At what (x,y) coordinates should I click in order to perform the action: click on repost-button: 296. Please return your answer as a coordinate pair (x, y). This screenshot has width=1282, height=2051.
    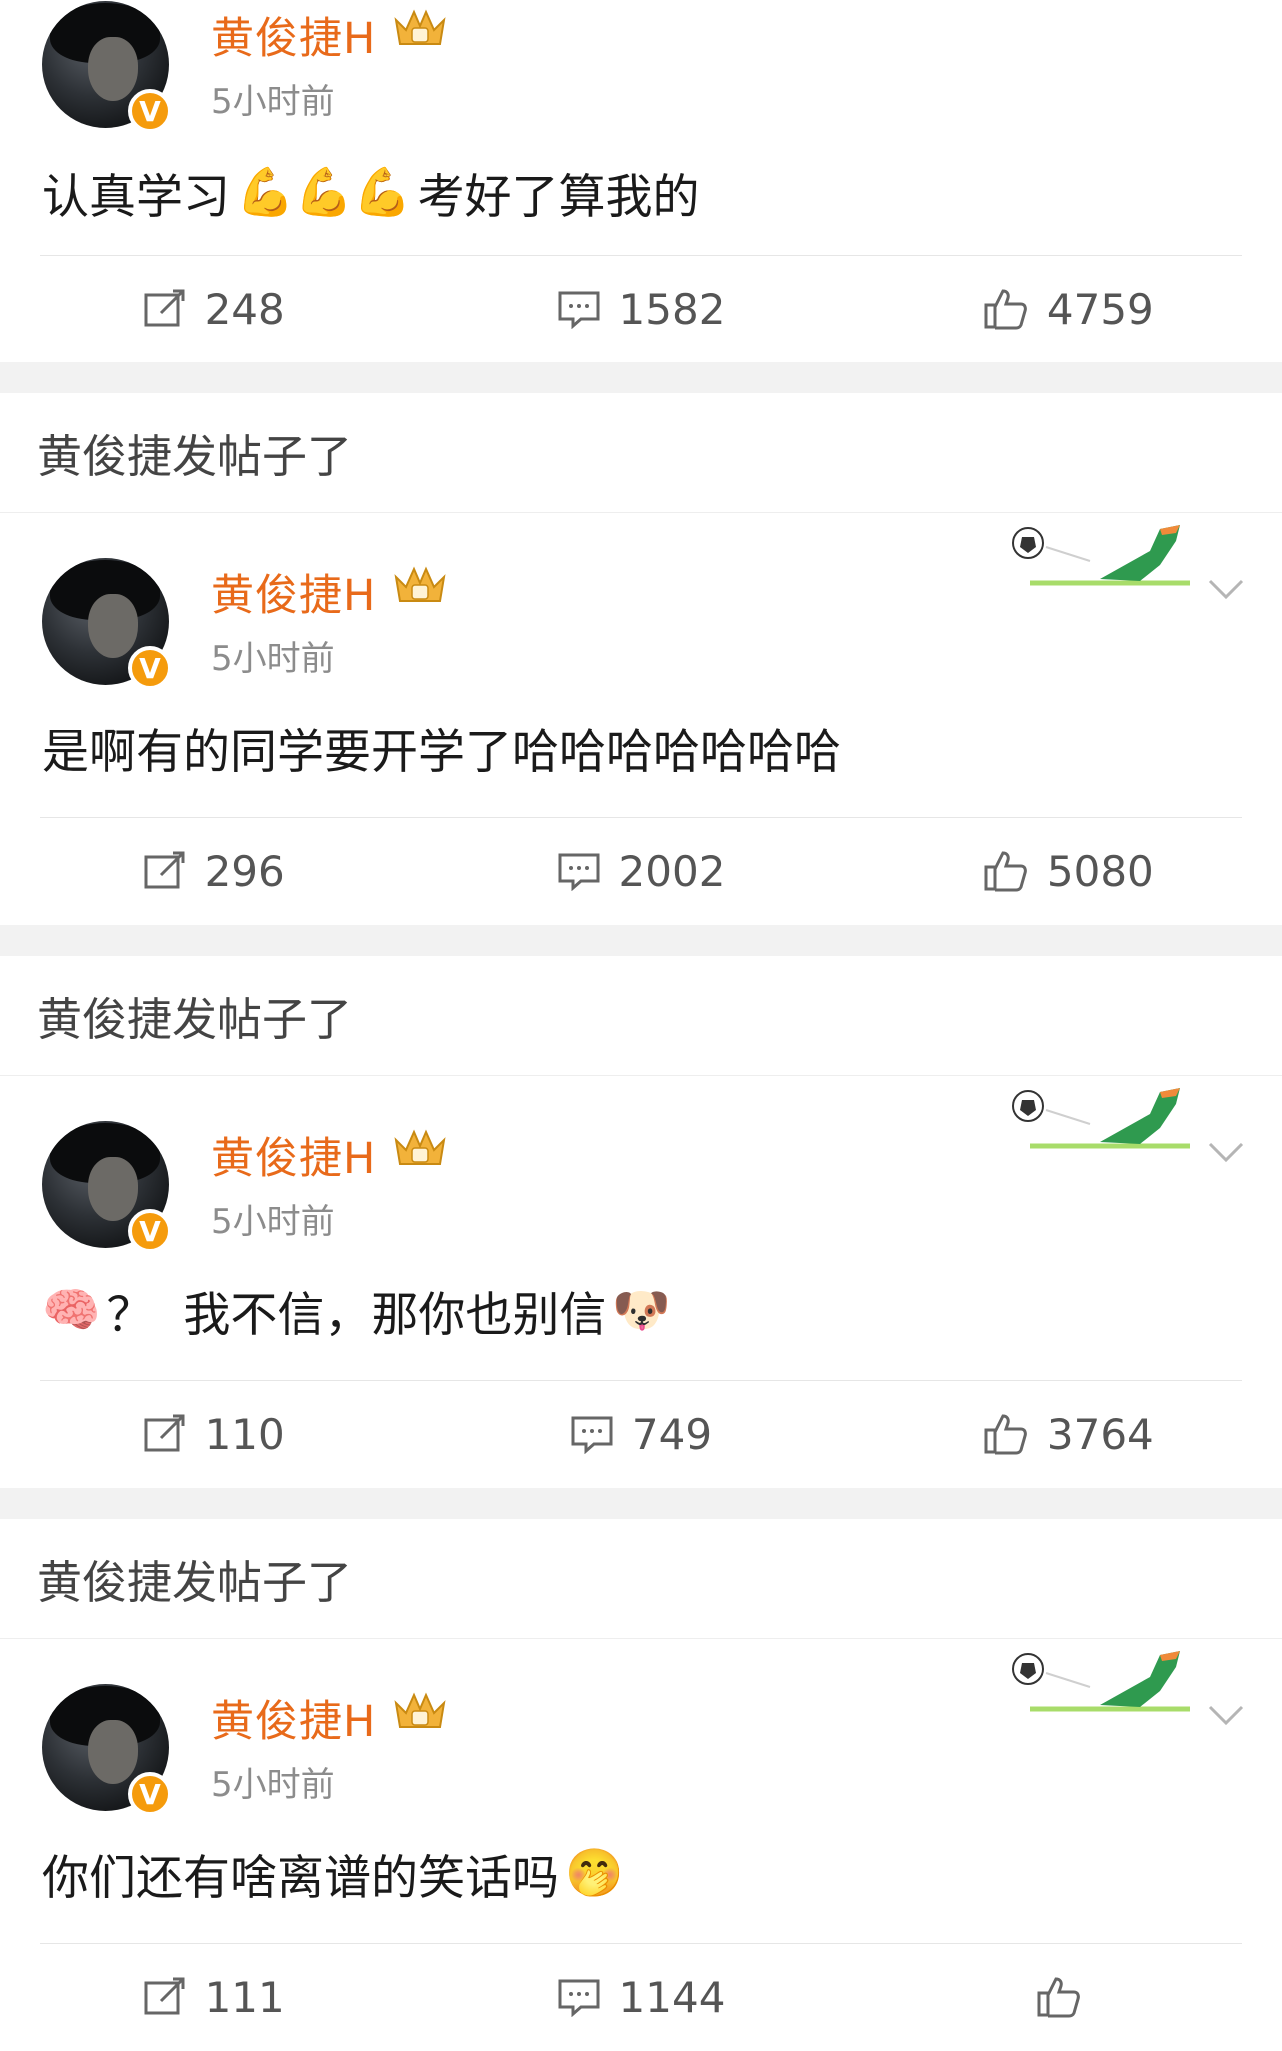
    Looking at the image, I should click on (213, 871).